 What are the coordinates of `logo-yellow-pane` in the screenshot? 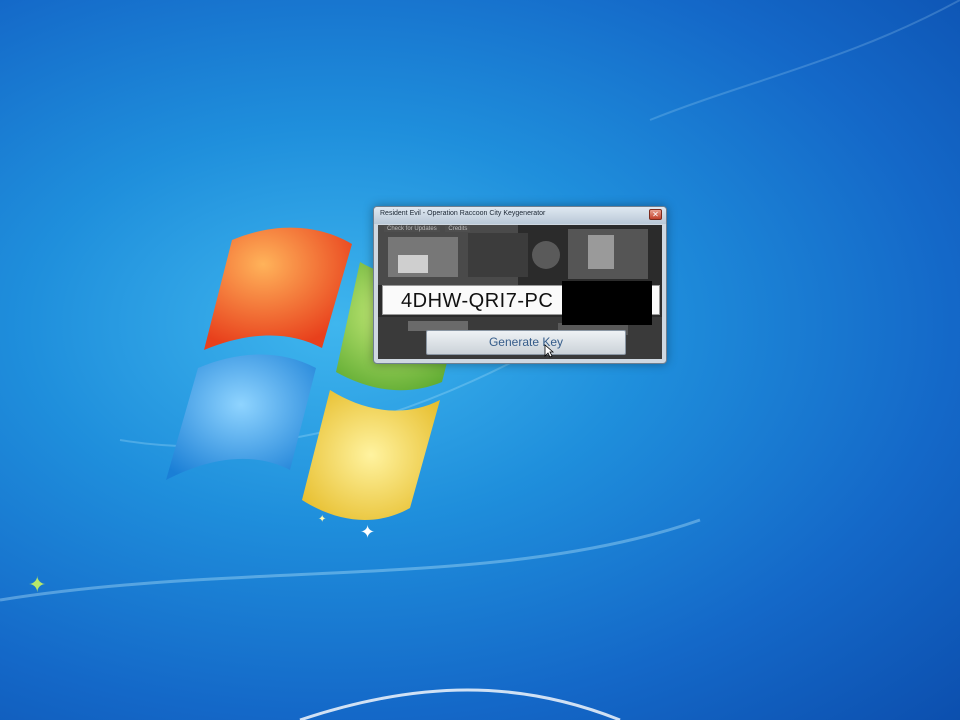 It's located at (371, 455).